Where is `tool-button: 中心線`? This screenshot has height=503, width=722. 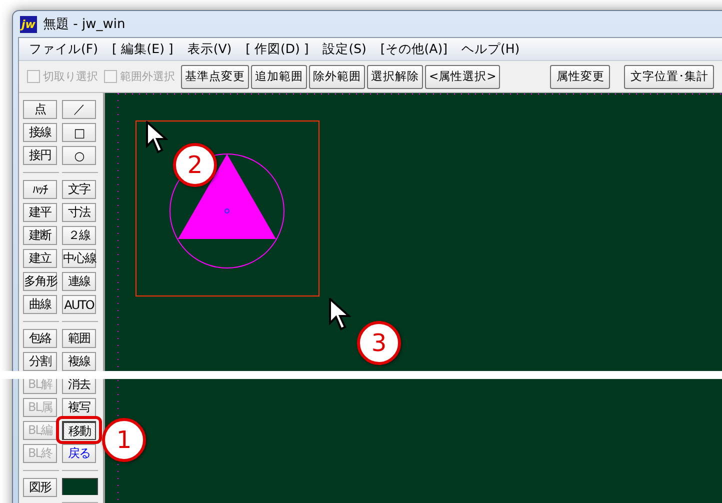
tool-button: 中心線 is located at coordinates (79, 258).